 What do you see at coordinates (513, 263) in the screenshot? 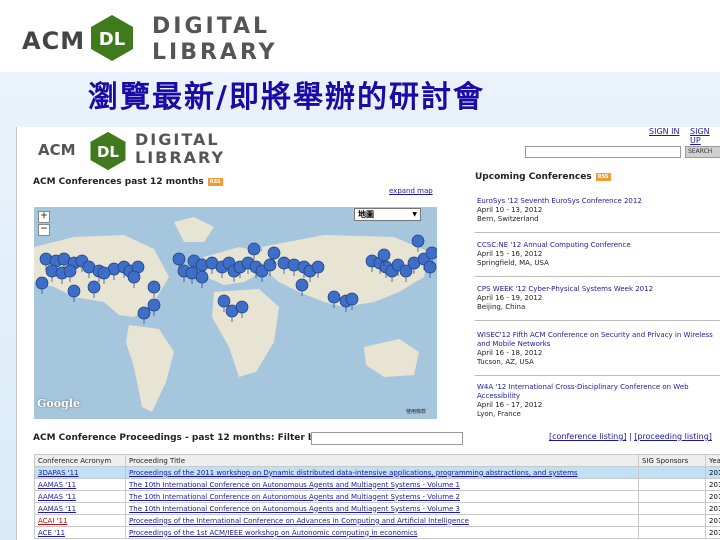
I see `upcoming-item-place: Springfield, MA, USA` at bounding box center [513, 263].